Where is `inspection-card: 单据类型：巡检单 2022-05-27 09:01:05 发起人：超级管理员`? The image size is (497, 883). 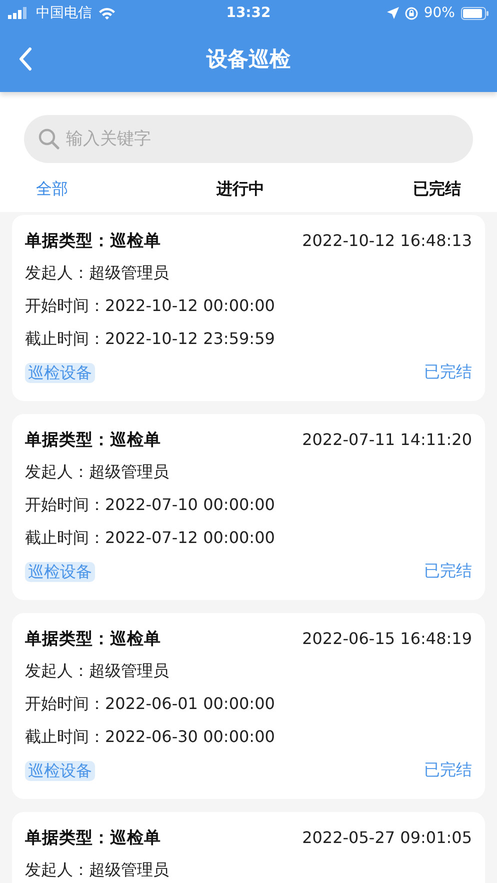 inspection-card: 单据类型：巡检单 2022-05-27 09:01:05 发起人：超级管理员 is located at coordinates (248, 847).